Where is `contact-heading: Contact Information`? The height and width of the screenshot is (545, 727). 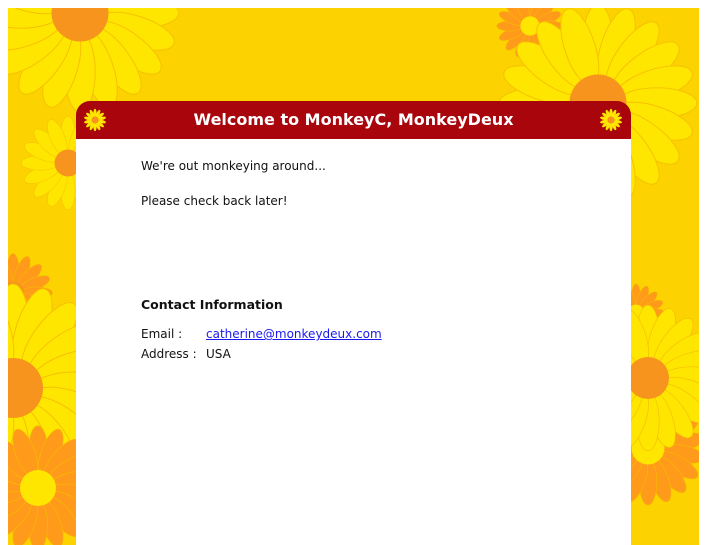 contact-heading: Contact Information is located at coordinates (212, 304).